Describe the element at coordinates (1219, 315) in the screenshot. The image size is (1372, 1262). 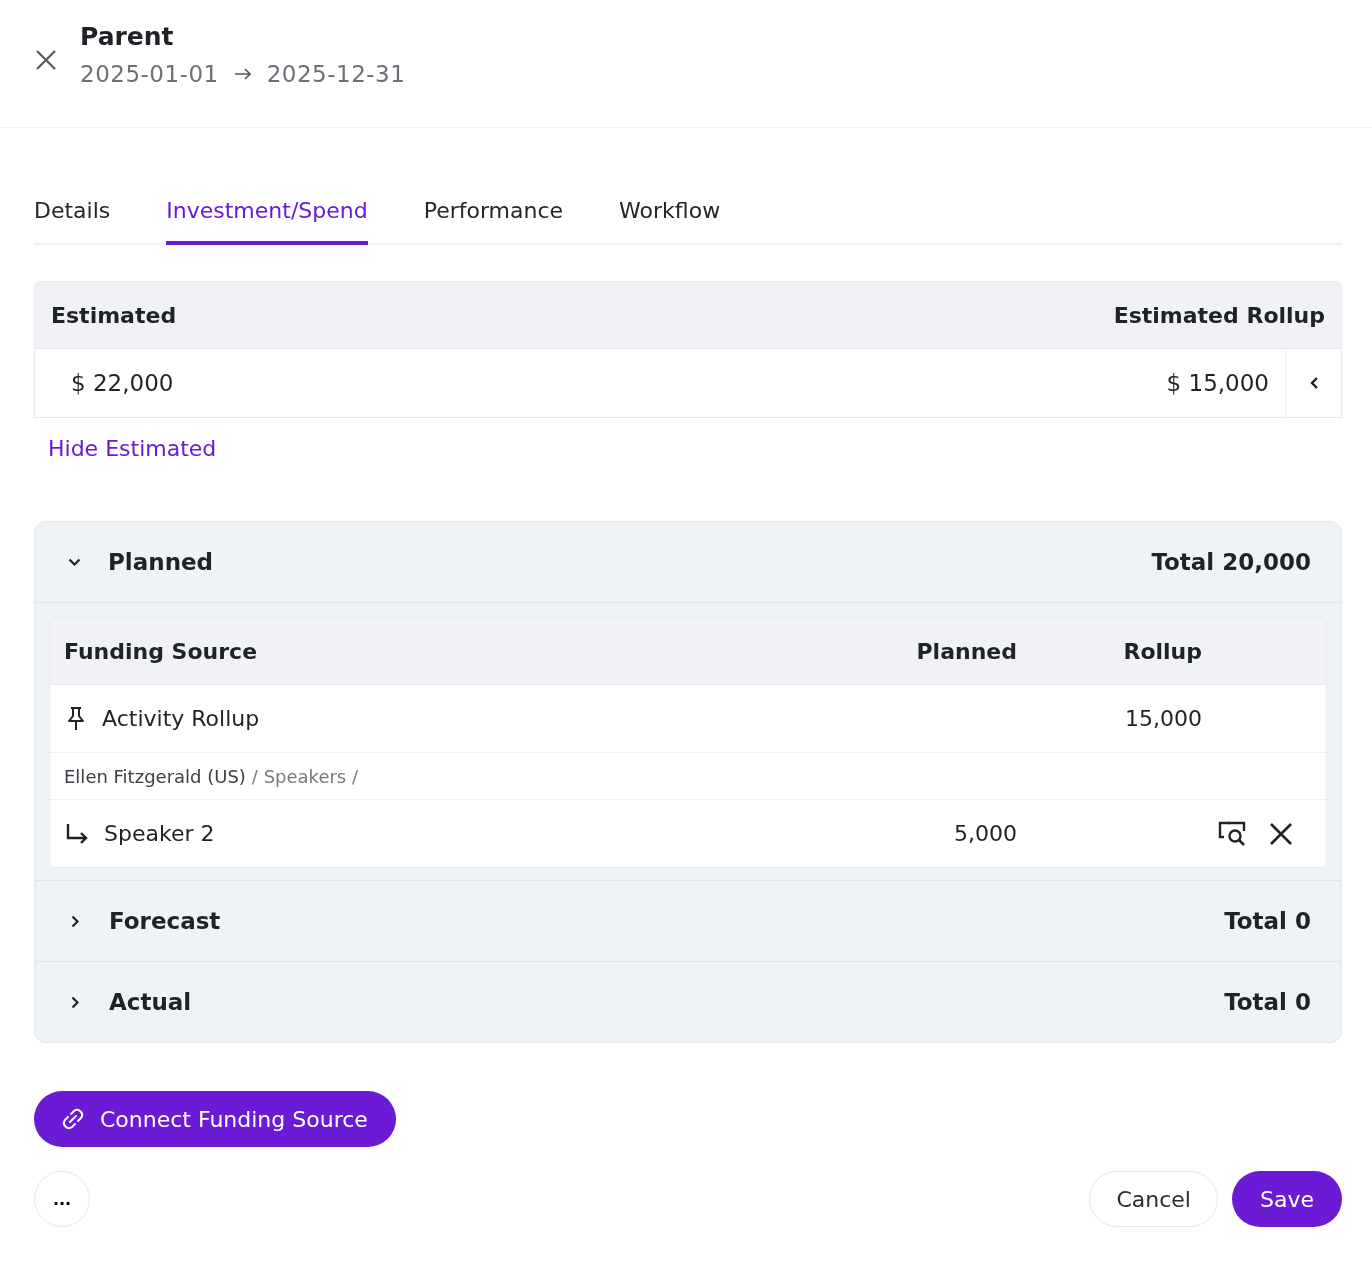
I see `column-header: Estimated Rollup` at that location.